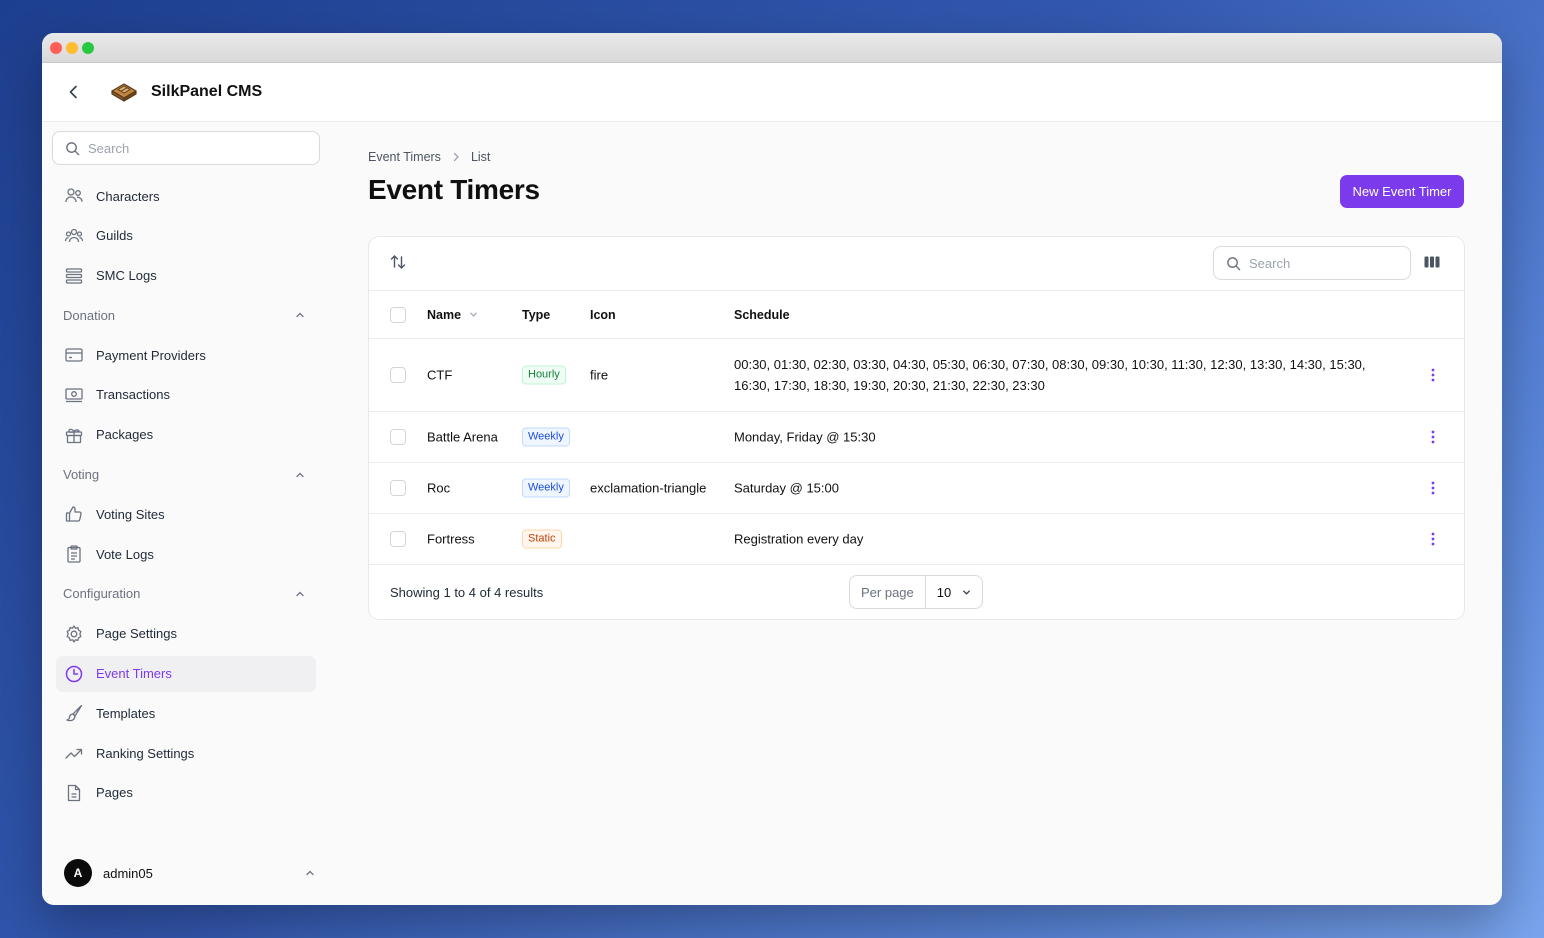 Image resolution: width=1544 pixels, height=938 pixels. Describe the element at coordinates (134, 674) in the screenshot. I see `sidebar-item-label: Event Timers` at that location.